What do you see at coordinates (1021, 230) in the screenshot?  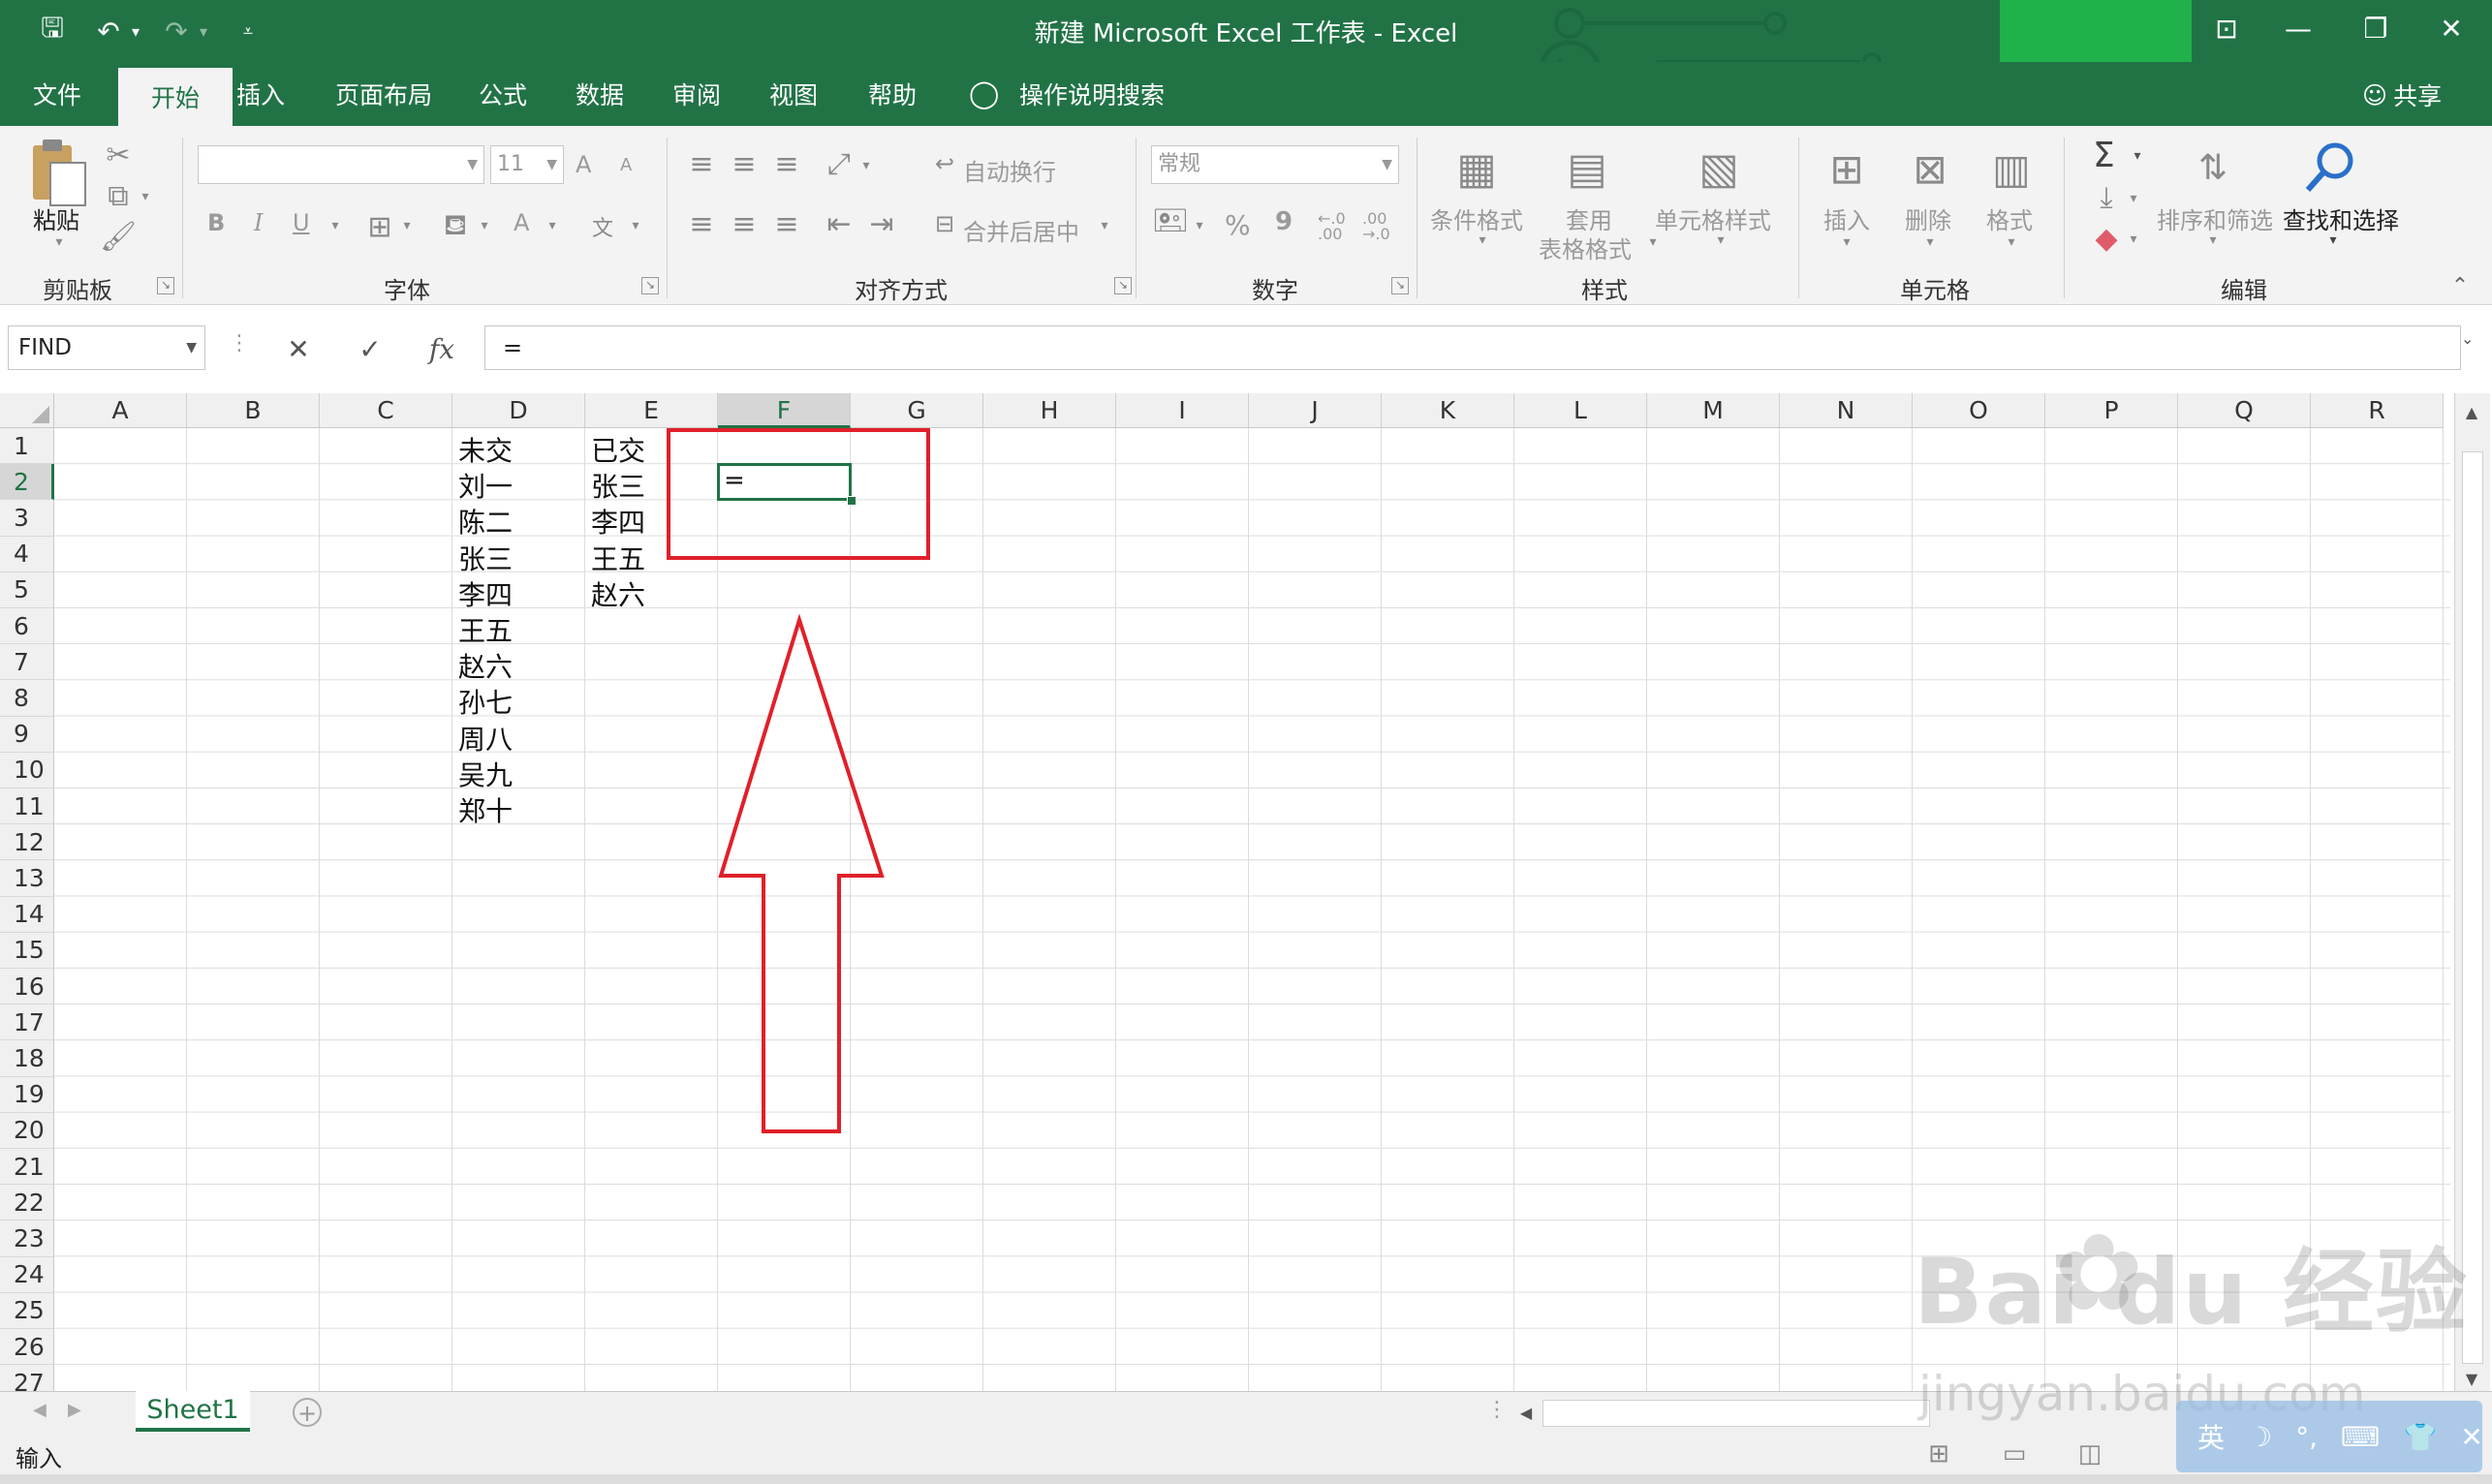 I see `merge-center-button: 合并后居中` at bounding box center [1021, 230].